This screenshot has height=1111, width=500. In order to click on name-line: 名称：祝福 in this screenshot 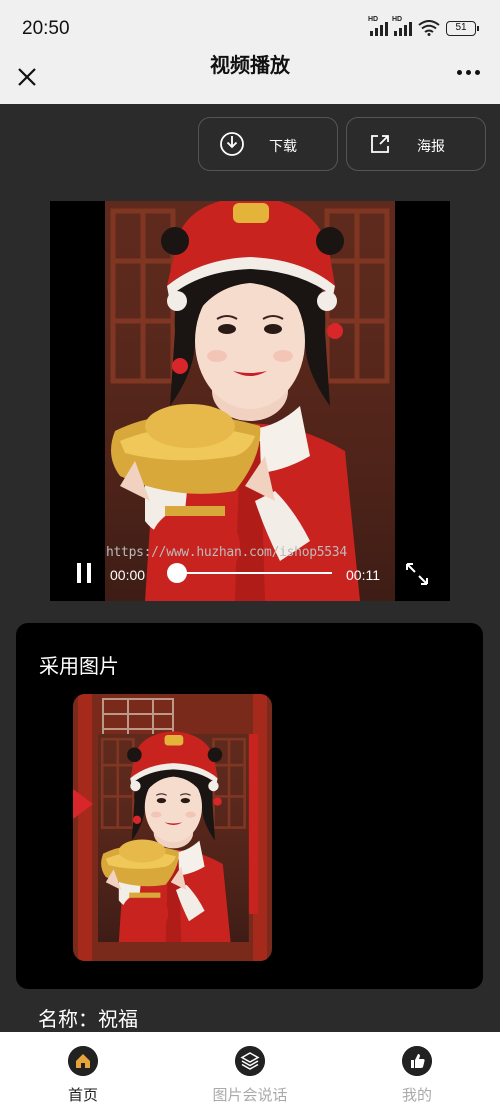, I will do `click(88, 1017)`.